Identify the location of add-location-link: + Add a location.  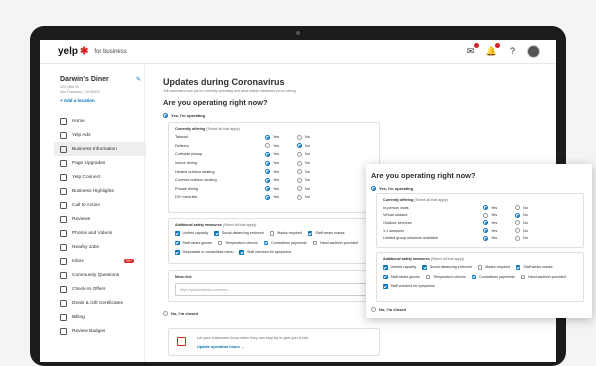
(77, 100).